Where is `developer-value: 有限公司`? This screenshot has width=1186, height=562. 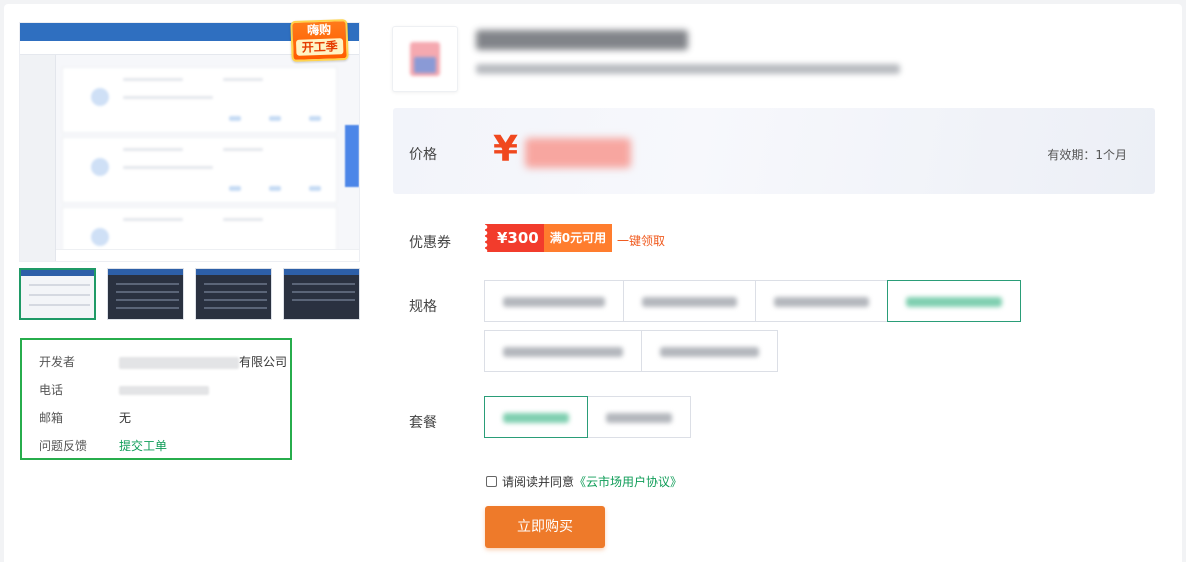
developer-value: 有限公司 is located at coordinates (203, 362).